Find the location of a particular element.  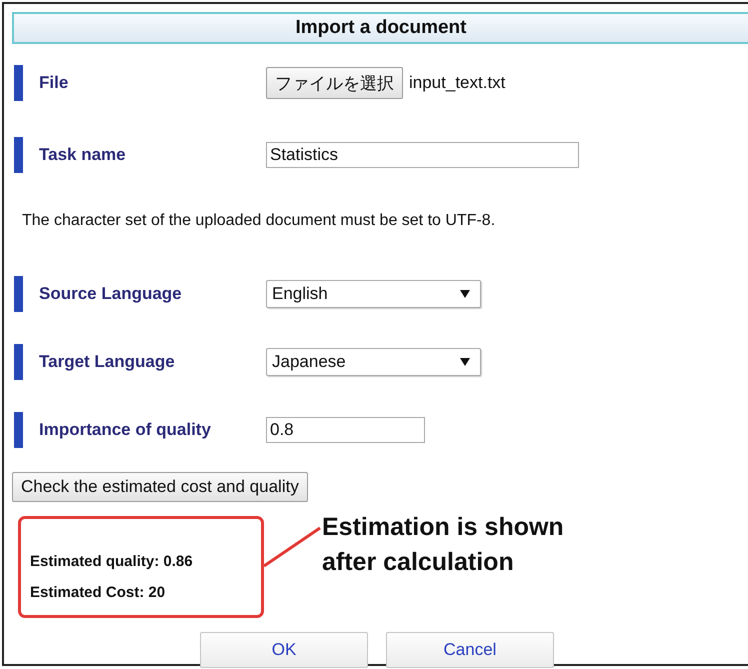

text-field: Statistics is located at coordinates (422, 155).